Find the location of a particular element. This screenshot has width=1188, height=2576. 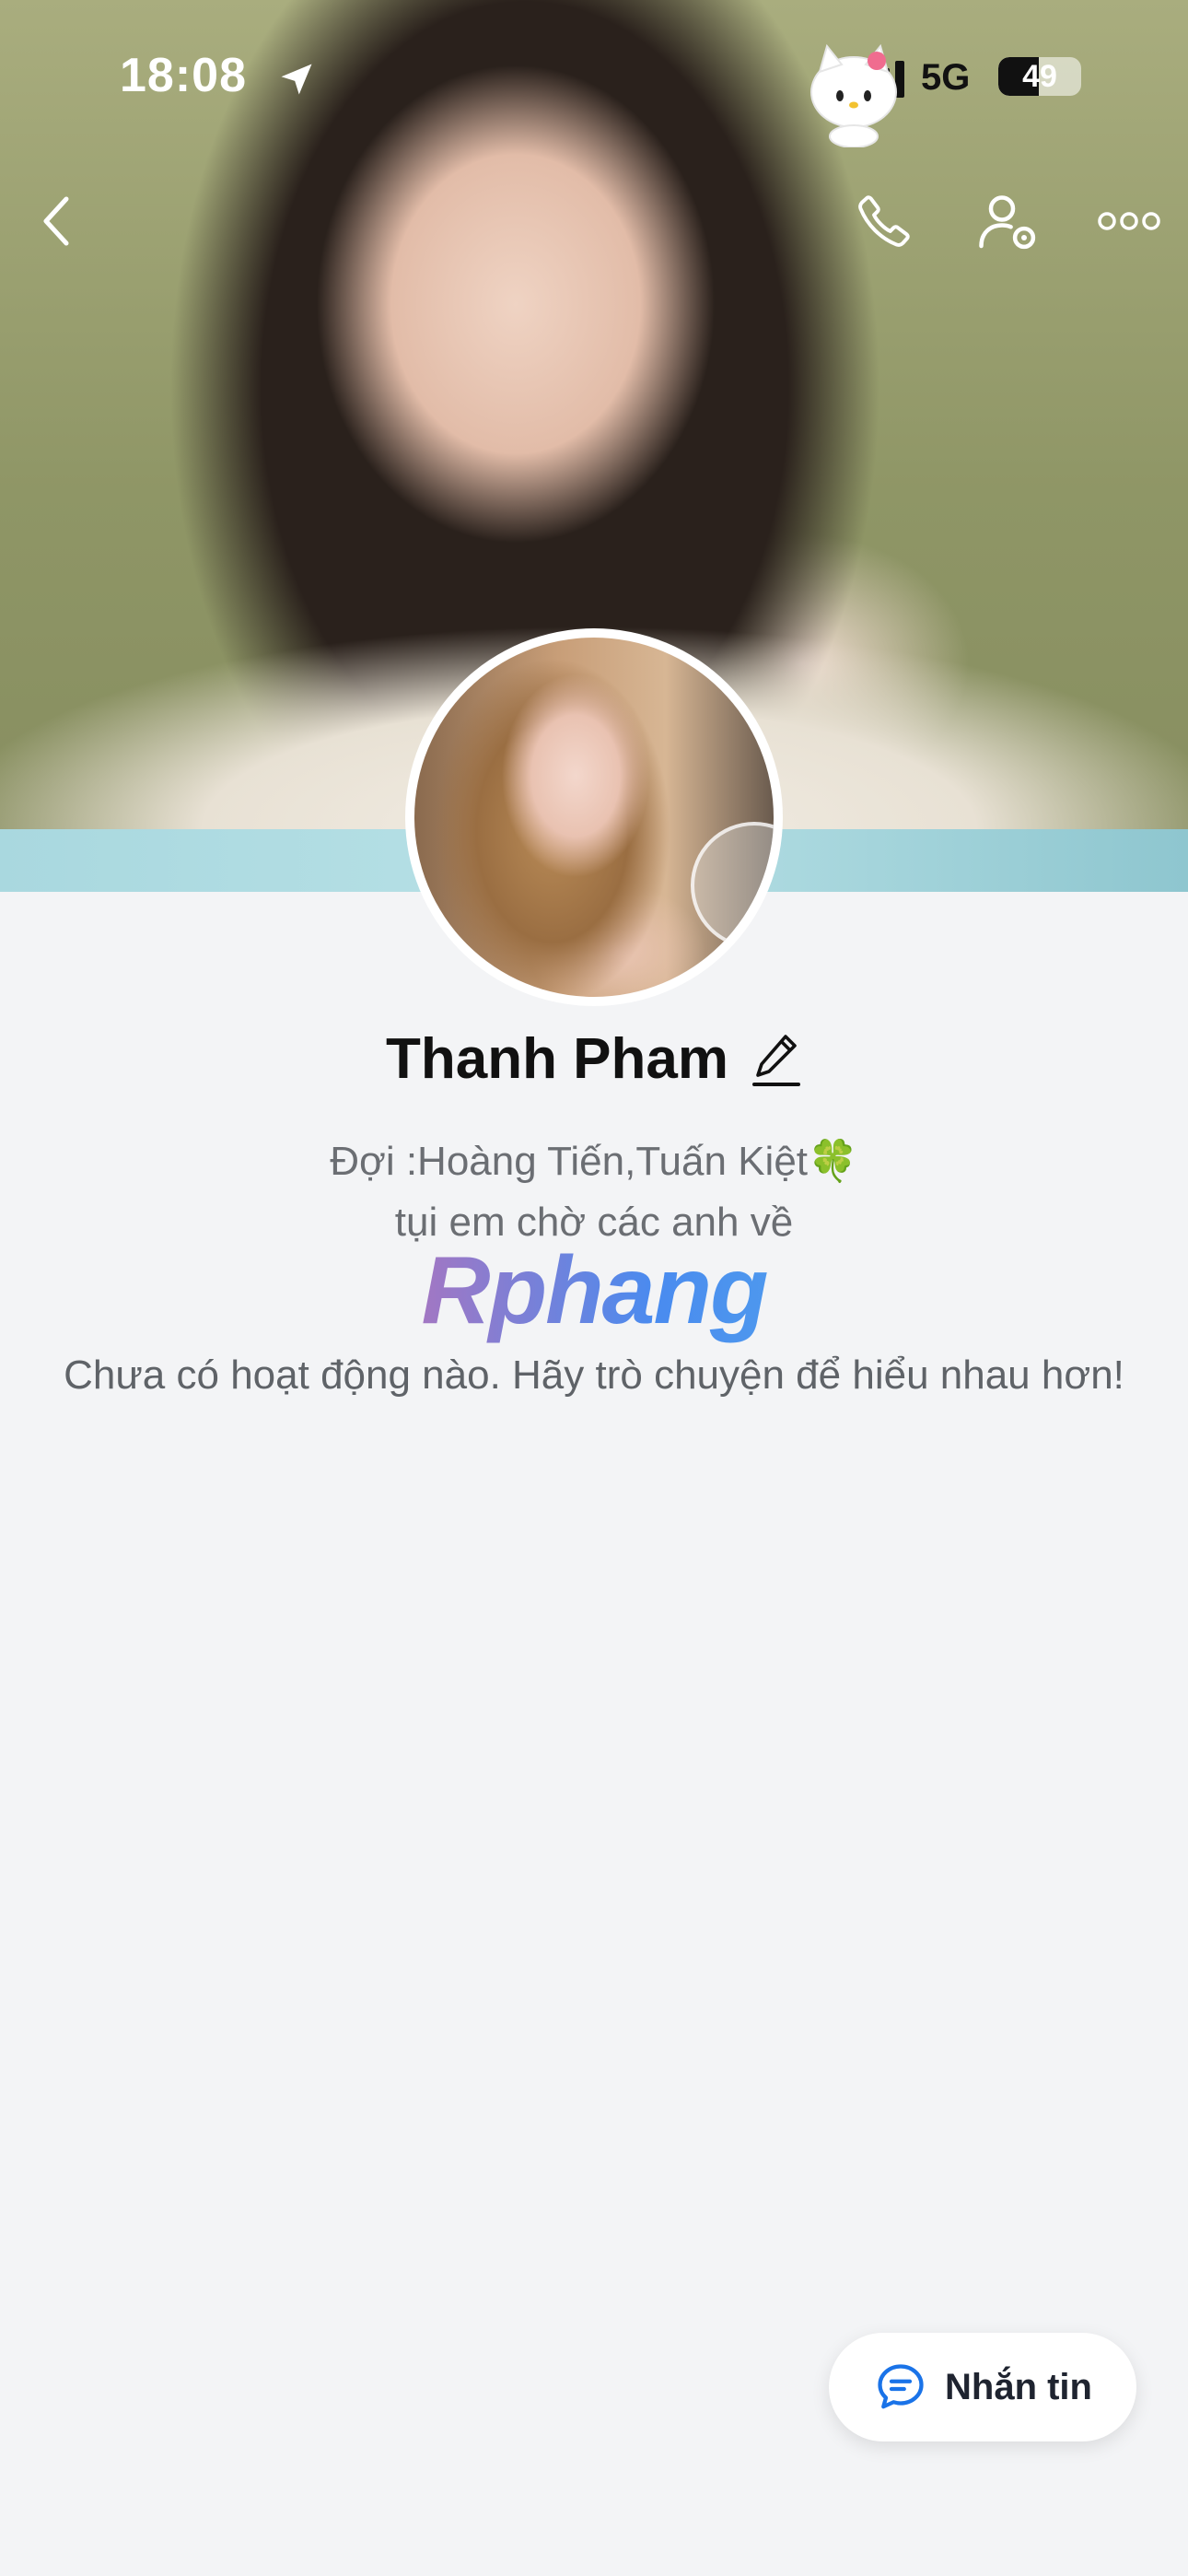

message-button: Nhắn tin is located at coordinates (982, 2387).